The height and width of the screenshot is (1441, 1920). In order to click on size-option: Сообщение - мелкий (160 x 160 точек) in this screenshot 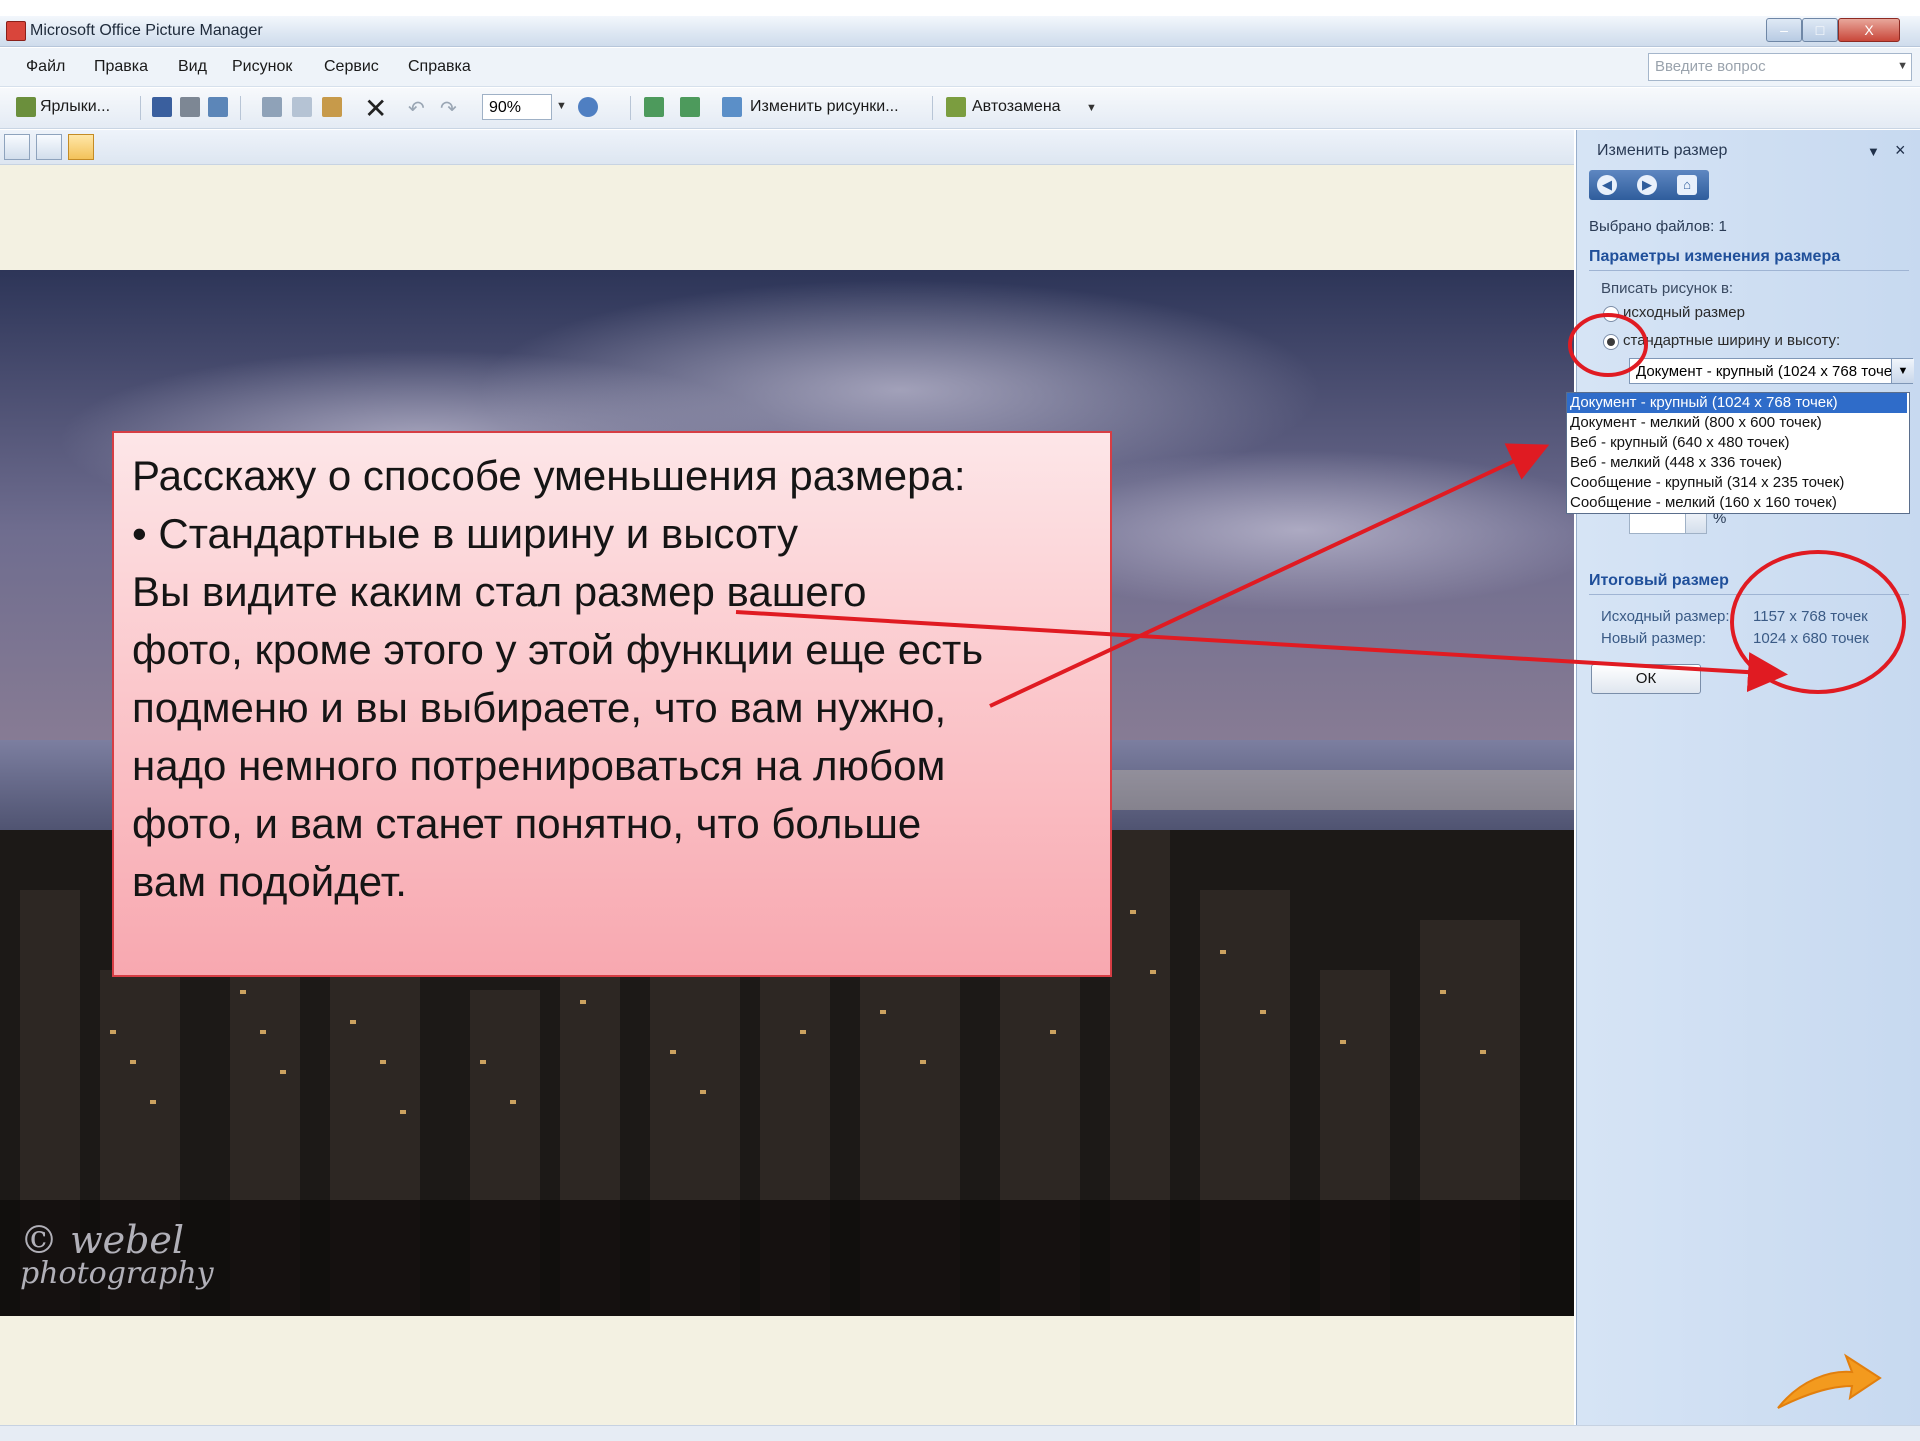, I will do `click(1737, 503)`.